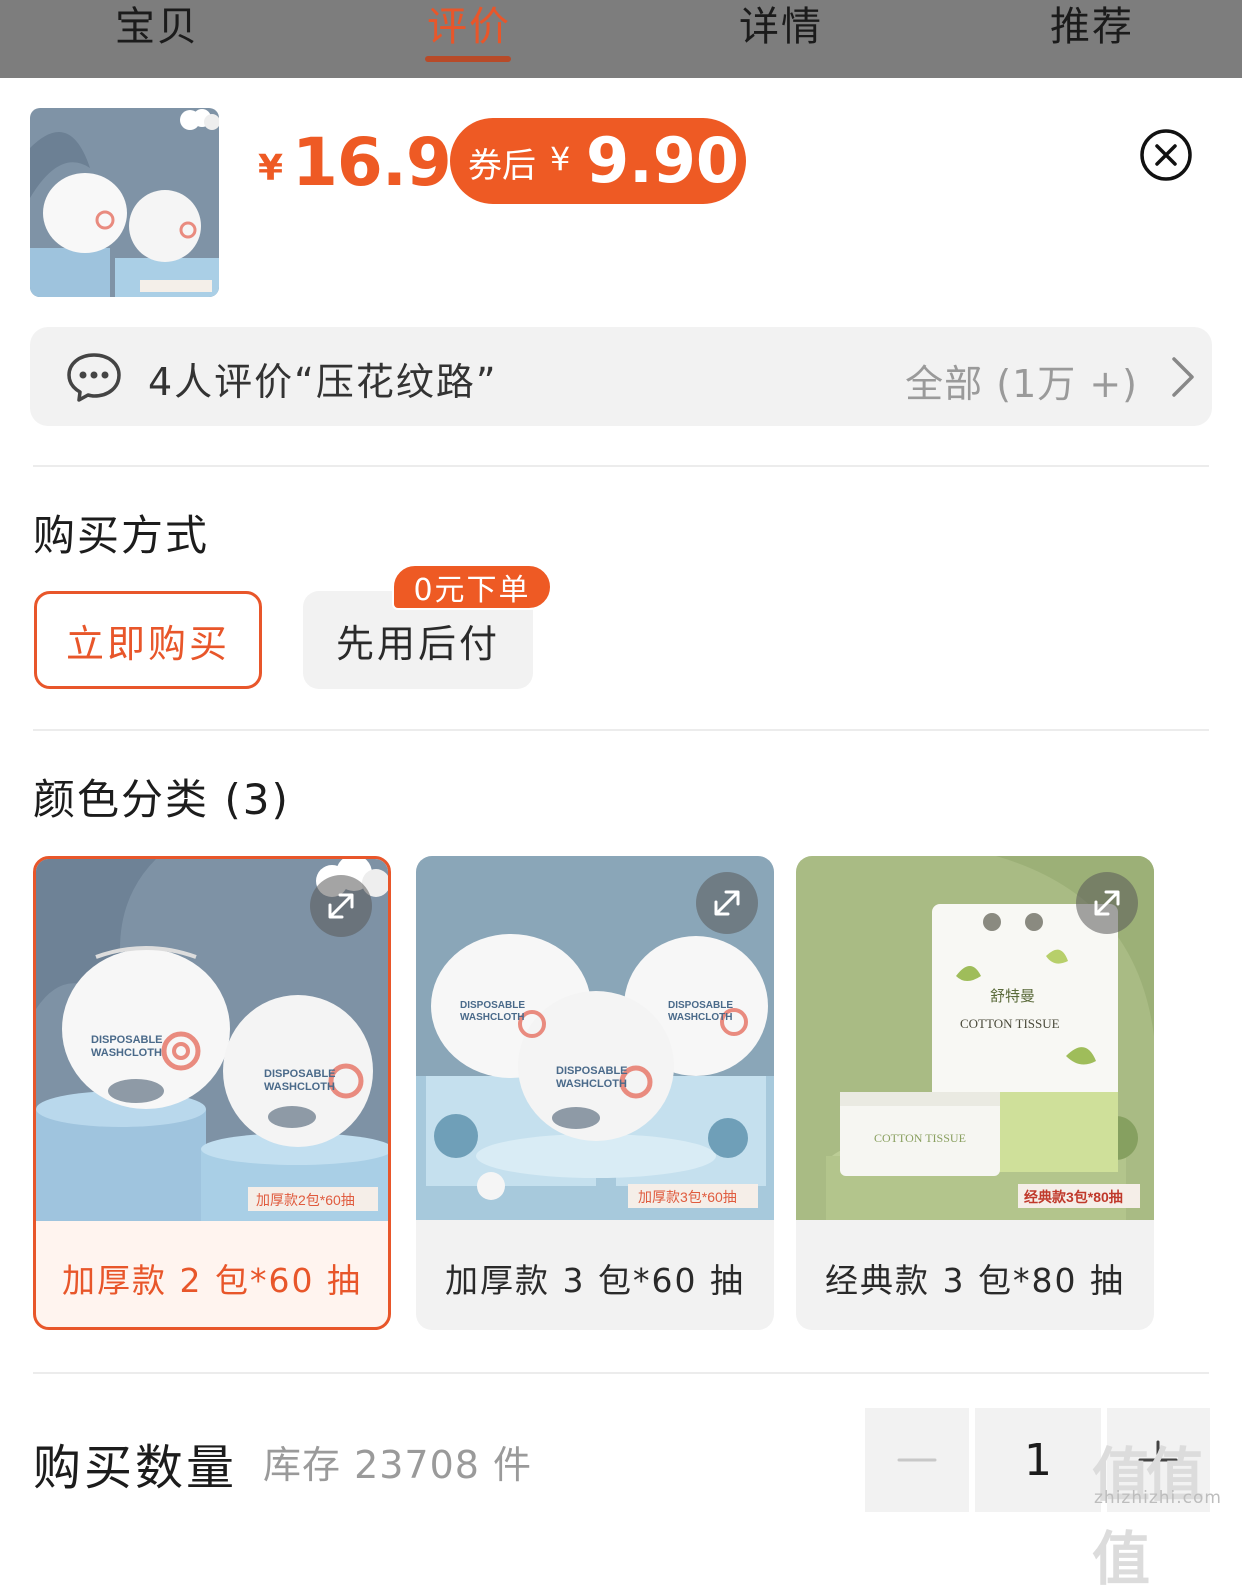 The width and height of the screenshot is (1242, 1596). Describe the element at coordinates (135, 1468) in the screenshot. I see `quantity-title: 购买数量` at that location.